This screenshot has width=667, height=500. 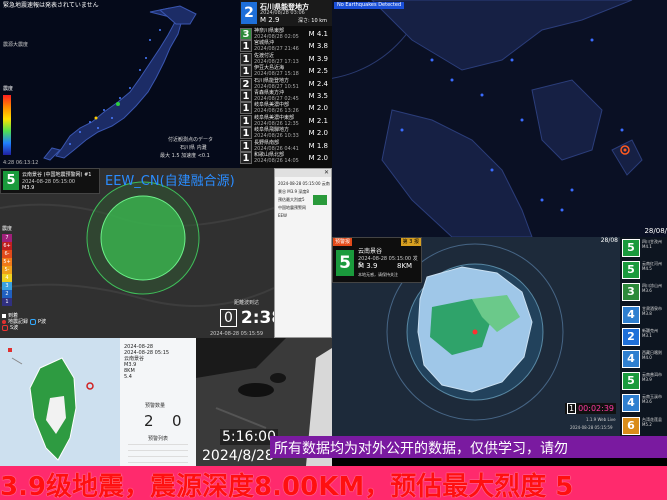 I want to click on key-s: S波, so click(x=14, y=328).